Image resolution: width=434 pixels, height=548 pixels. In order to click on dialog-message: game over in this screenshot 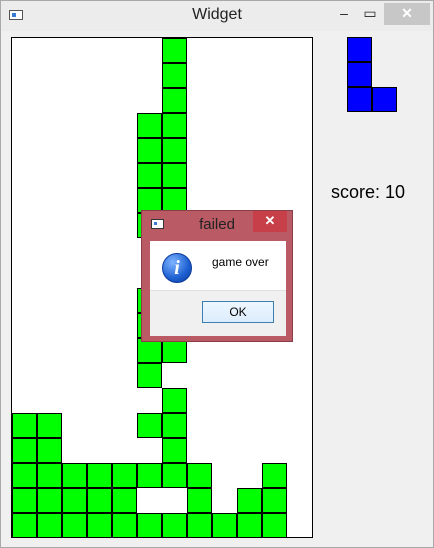, I will do `click(240, 262)`.